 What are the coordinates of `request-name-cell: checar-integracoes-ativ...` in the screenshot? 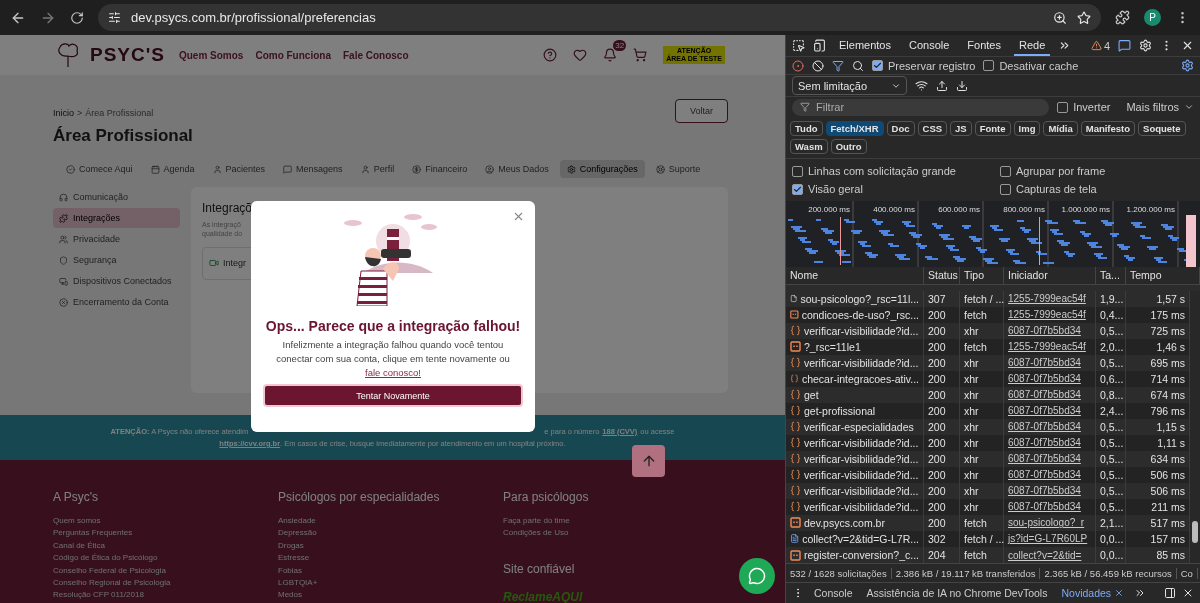 It's located at (855, 378).